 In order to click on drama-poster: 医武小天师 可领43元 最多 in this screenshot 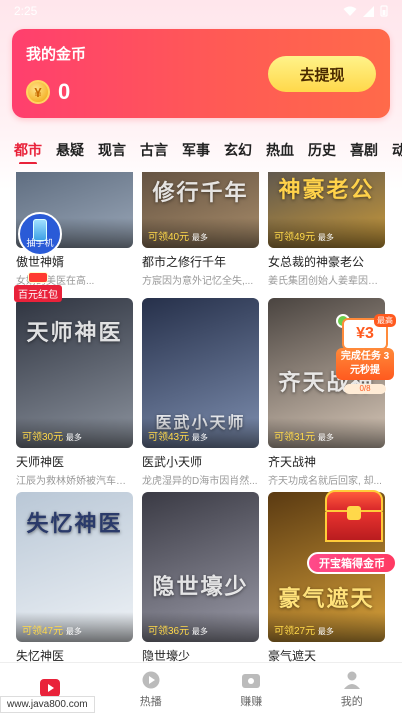, I will do `click(200, 373)`.